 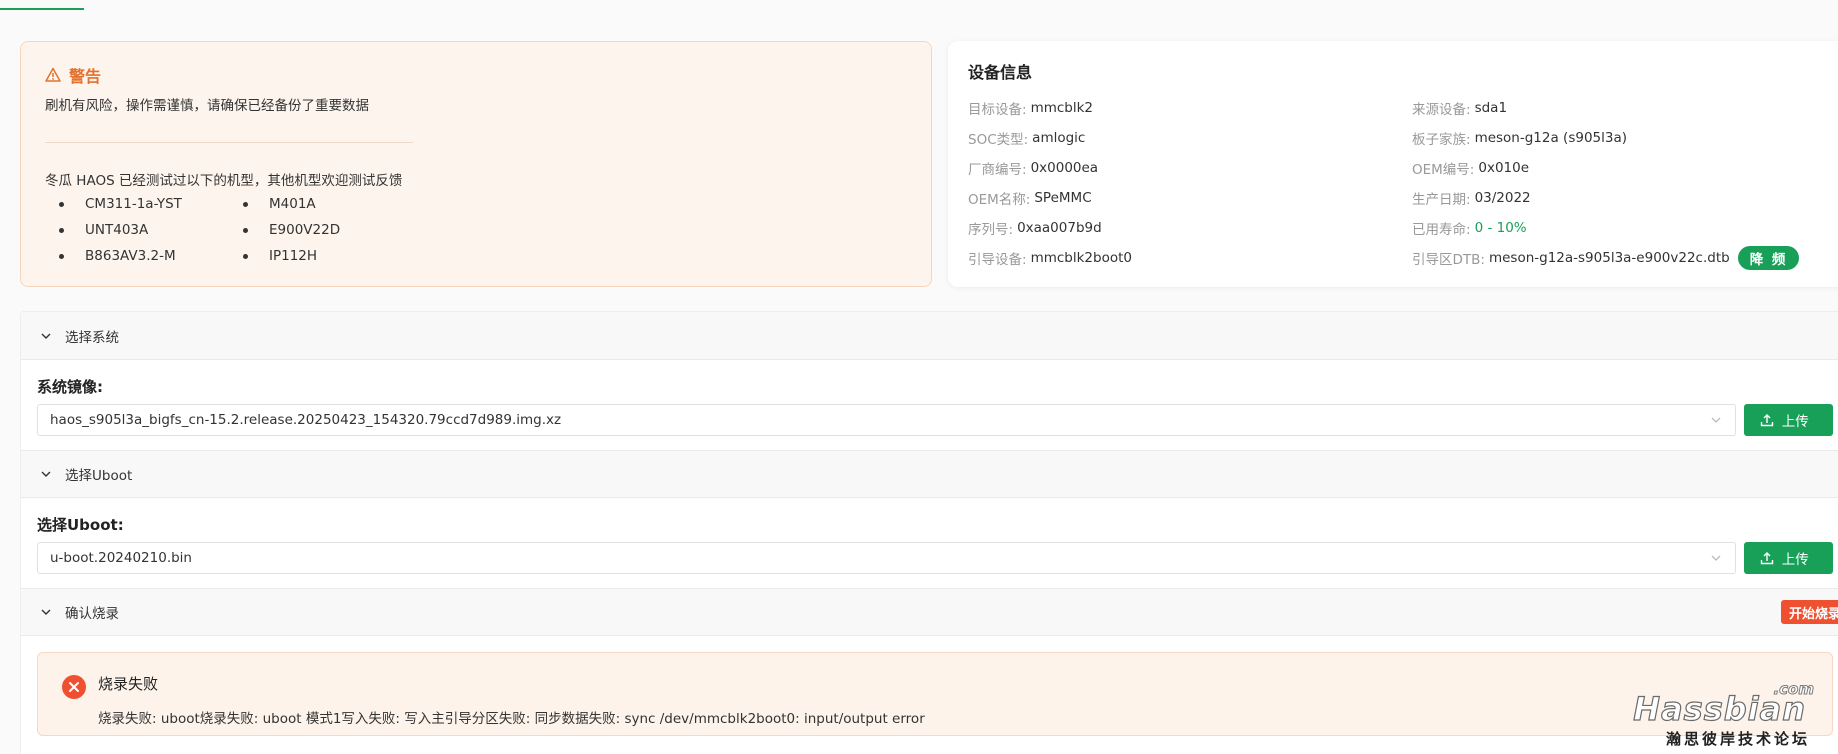 I want to click on tested-models-title: 冬瓜 HAOS 已经测试过以下的机型，其他机型欢迎测试反馈, so click(x=224, y=181).